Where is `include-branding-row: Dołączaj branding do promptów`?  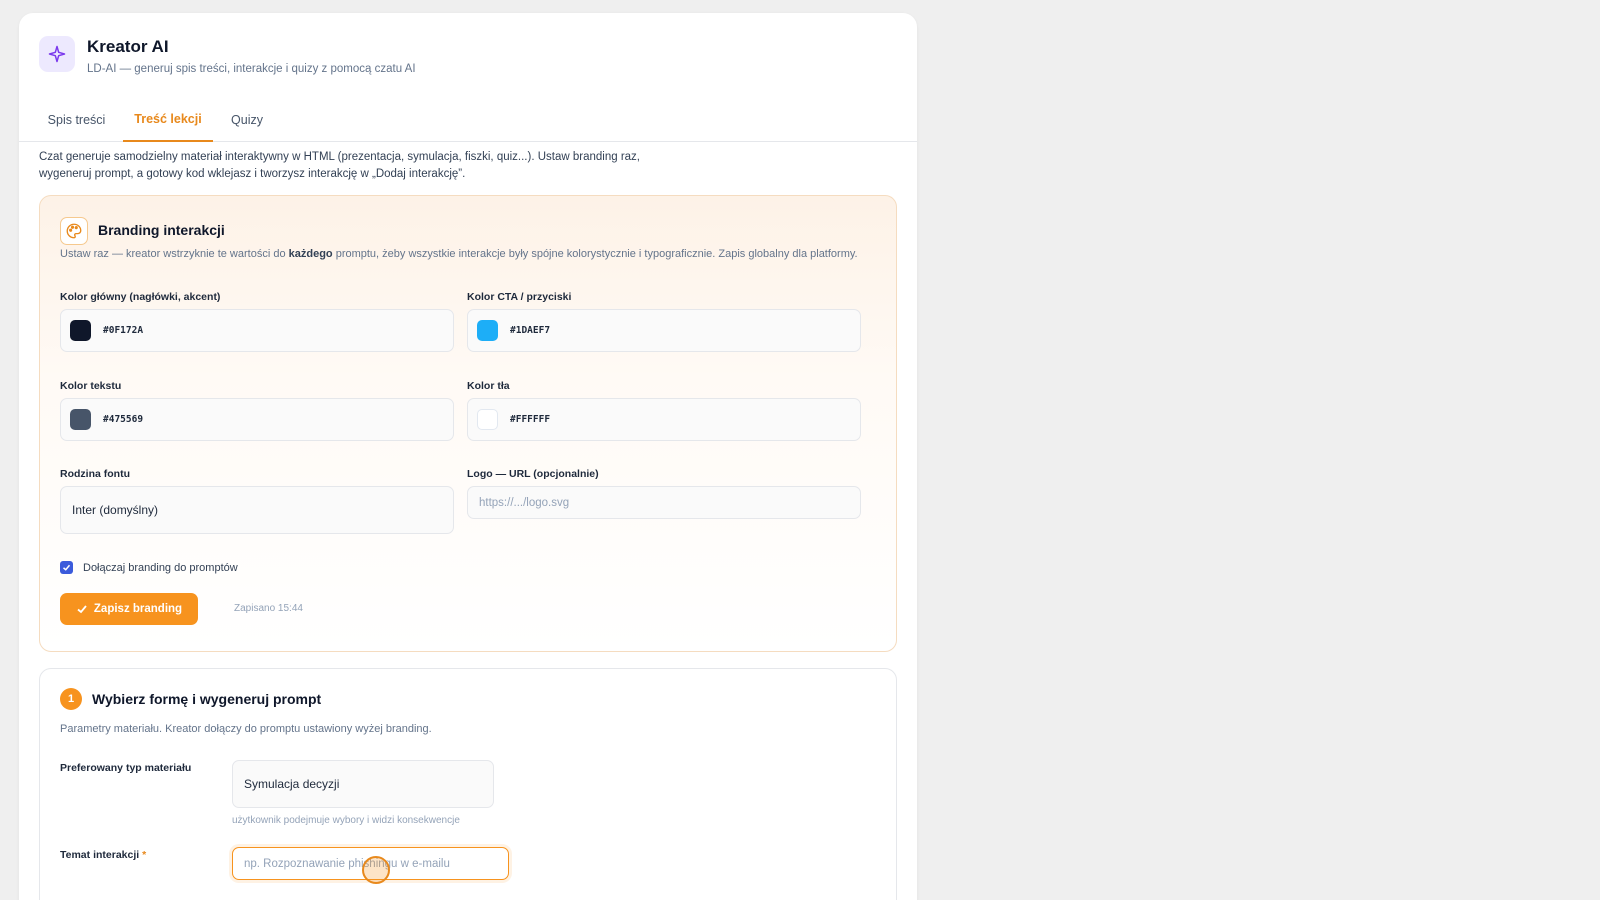 include-branding-row: Dołączaj branding do promptów is located at coordinates (149, 567).